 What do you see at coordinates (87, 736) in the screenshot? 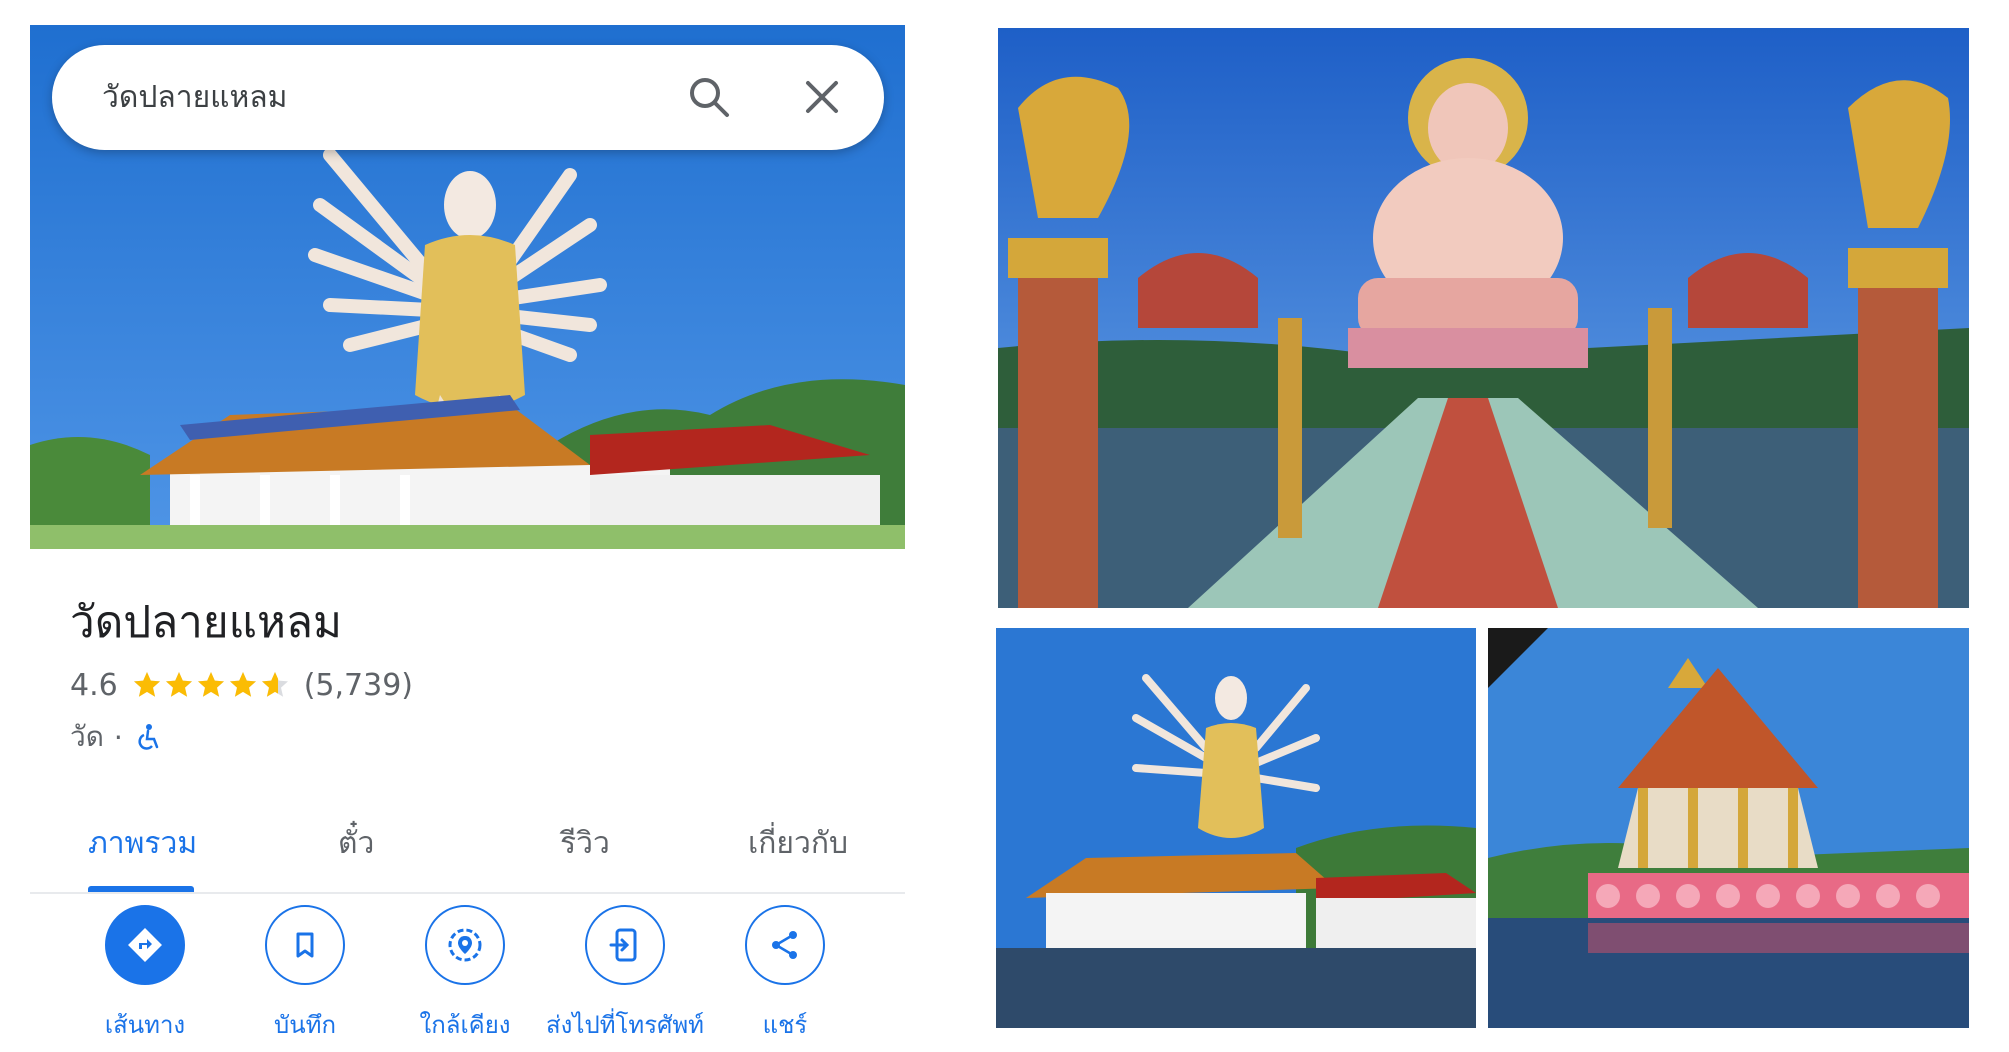
I see `place-category: วัด` at bounding box center [87, 736].